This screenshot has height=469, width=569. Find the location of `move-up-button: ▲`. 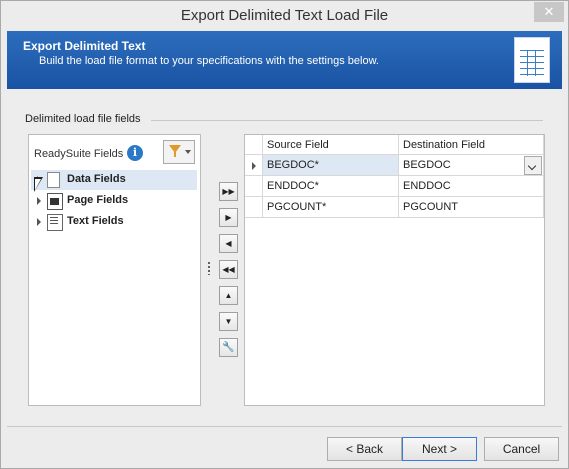

move-up-button: ▲ is located at coordinates (228, 295).